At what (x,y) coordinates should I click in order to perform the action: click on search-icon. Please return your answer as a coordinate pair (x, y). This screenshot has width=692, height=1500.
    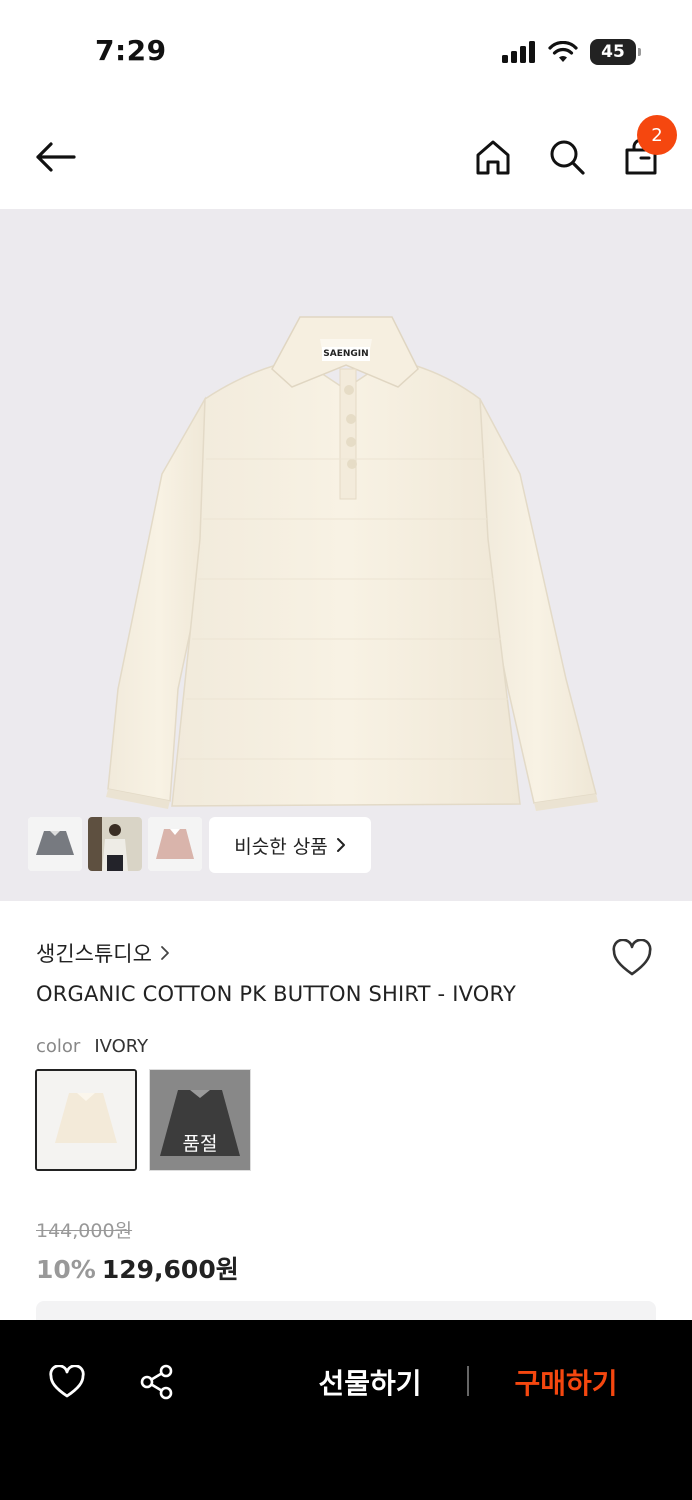
    Looking at the image, I should click on (567, 157).